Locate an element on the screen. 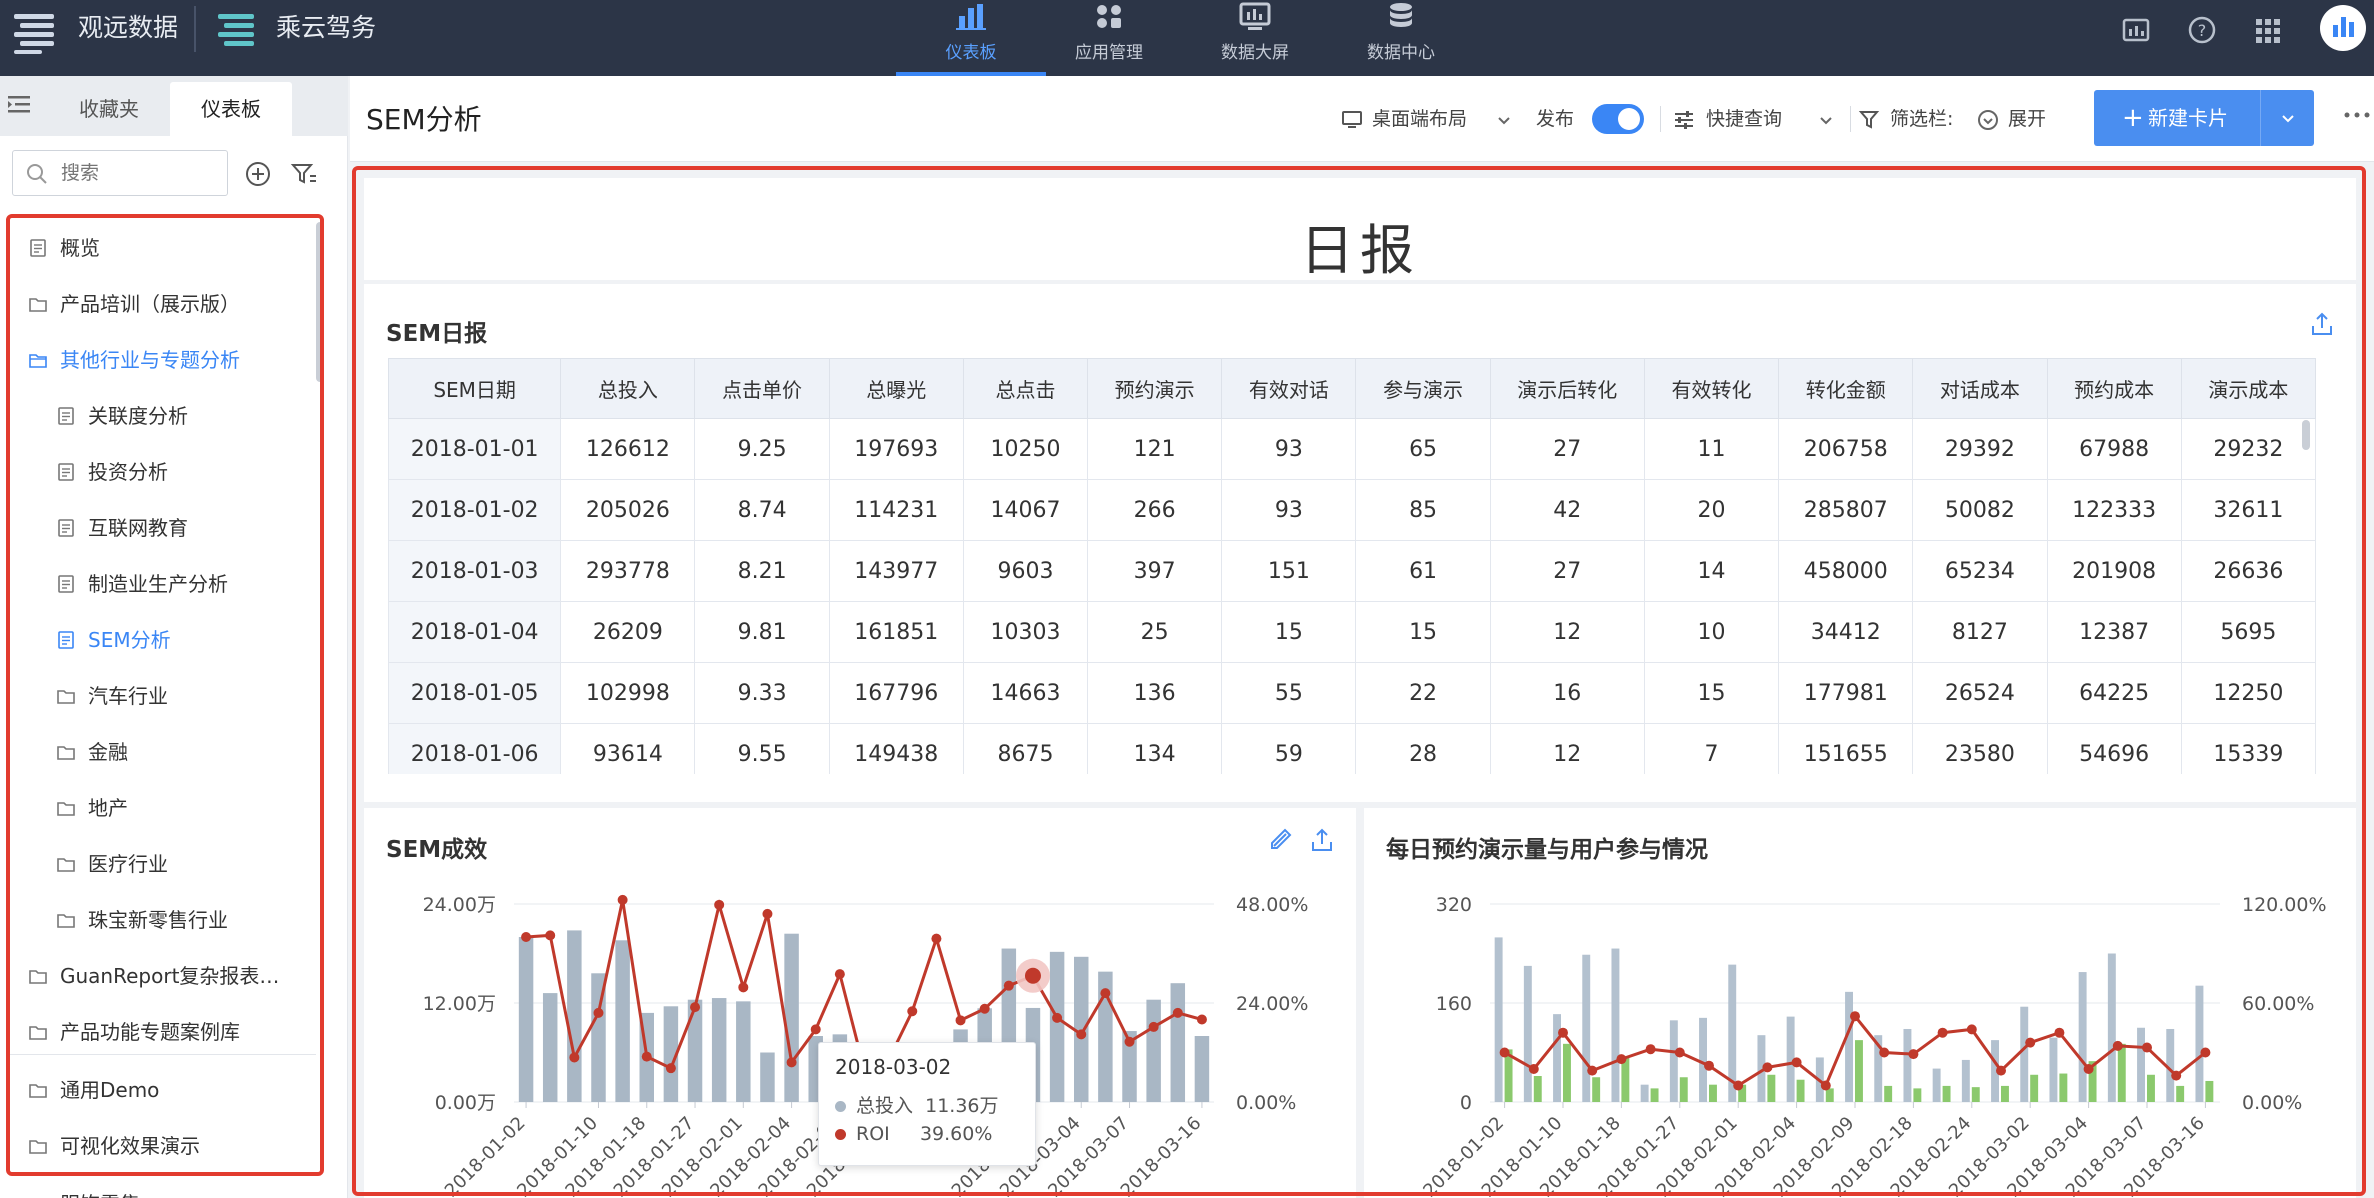 This screenshot has width=2374, height=1198. sidebar-item: 服饰零售 is located at coordinates (166, 1187).